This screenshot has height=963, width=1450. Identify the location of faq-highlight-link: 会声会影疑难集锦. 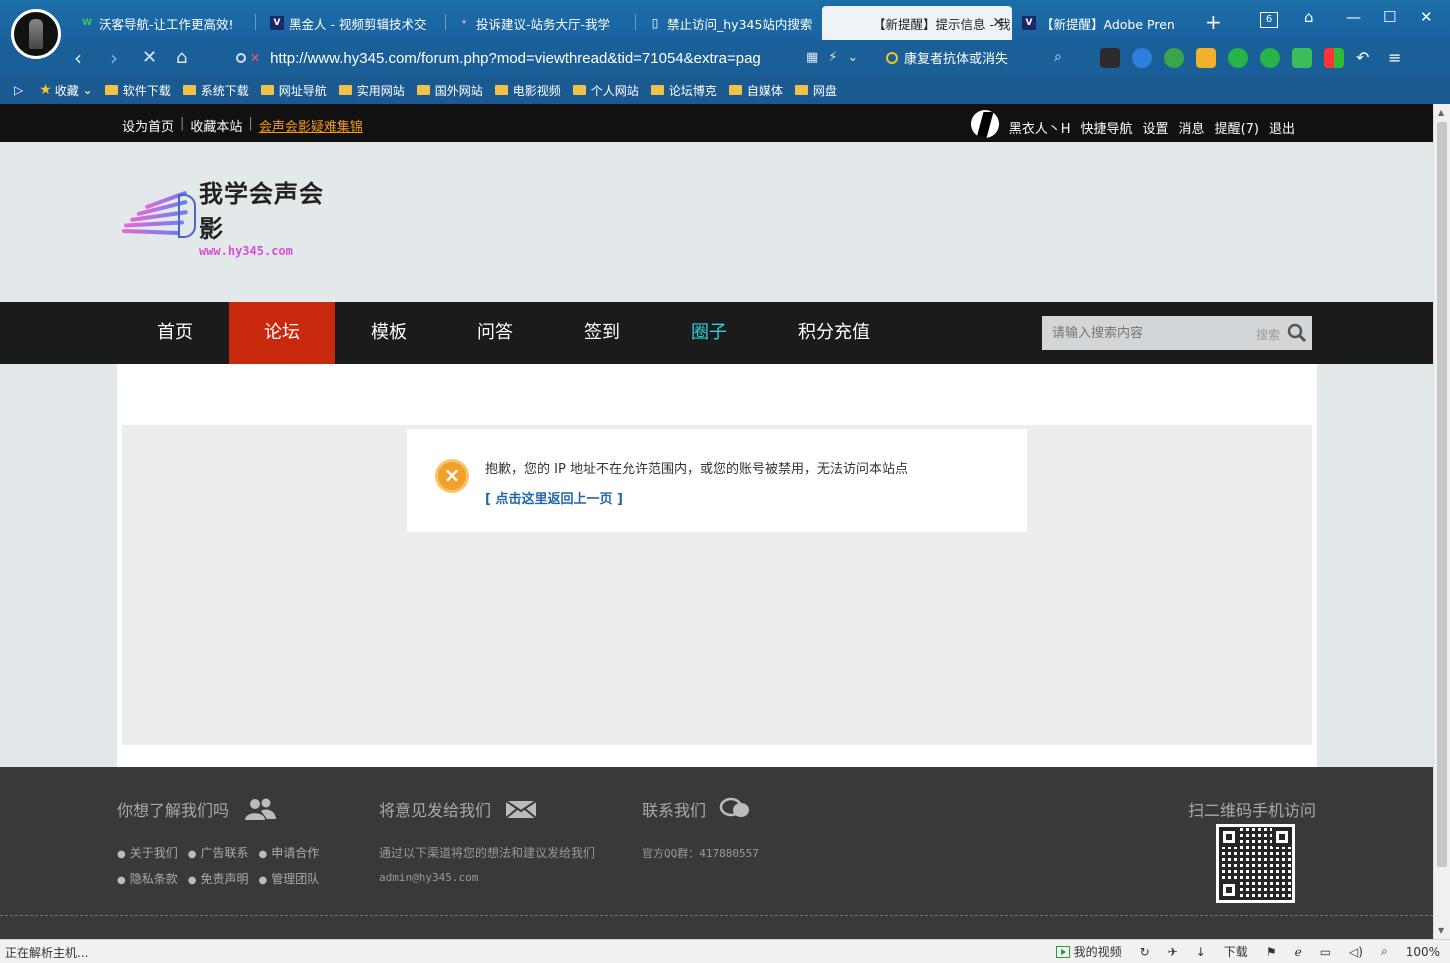
(311, 125).